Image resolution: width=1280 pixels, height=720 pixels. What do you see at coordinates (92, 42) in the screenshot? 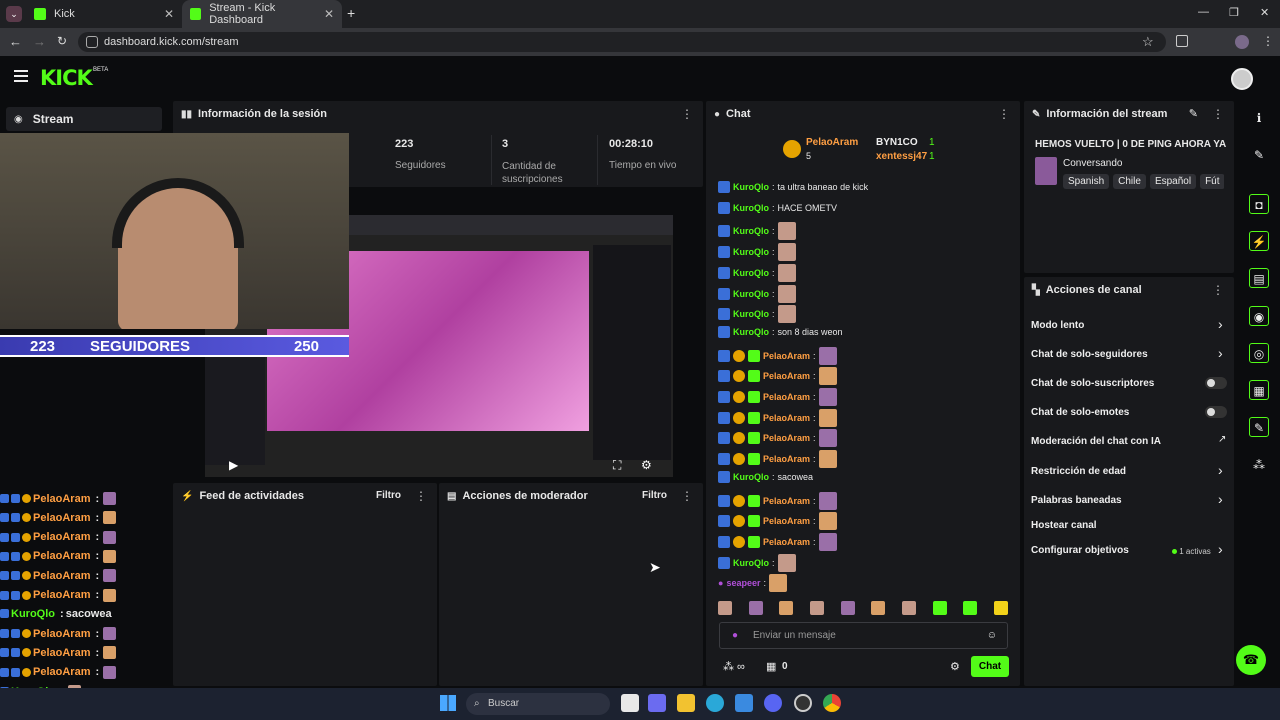
I see `site-info-icon` at bounding box center [92, 42].